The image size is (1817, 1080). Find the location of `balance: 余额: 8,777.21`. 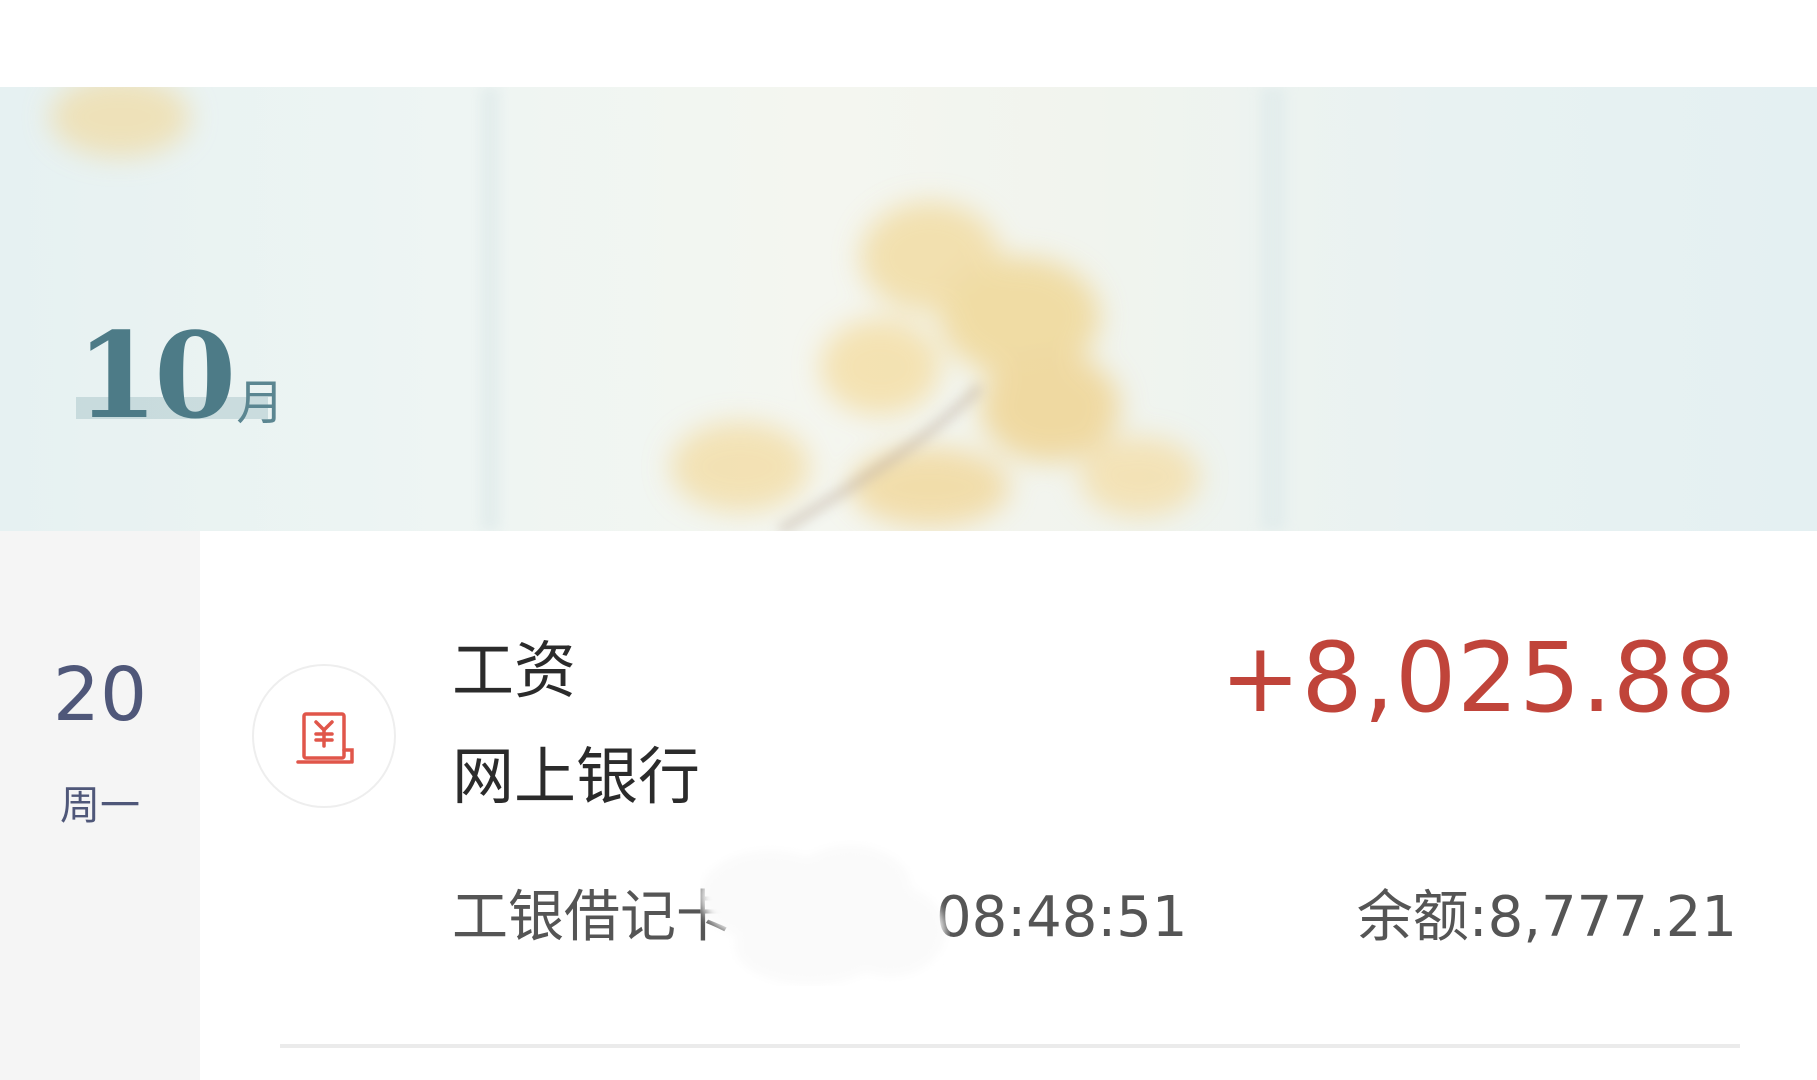

balance: 余额: 8,777.21 is located at coordinates (1547, 918).